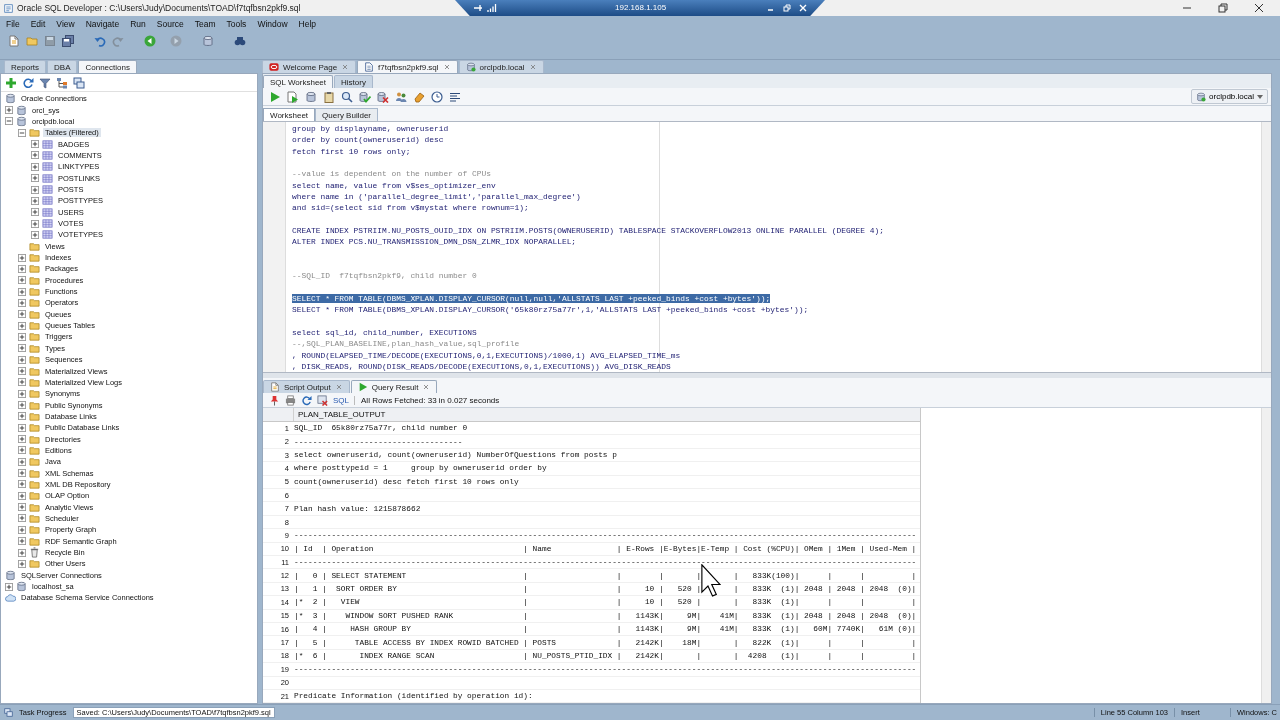 Image resolution: width=1280 pixels, height=720 pixels. Describe the element at coordinates (419, 96) in the screenshot. I see `eraser-icon` at that location.